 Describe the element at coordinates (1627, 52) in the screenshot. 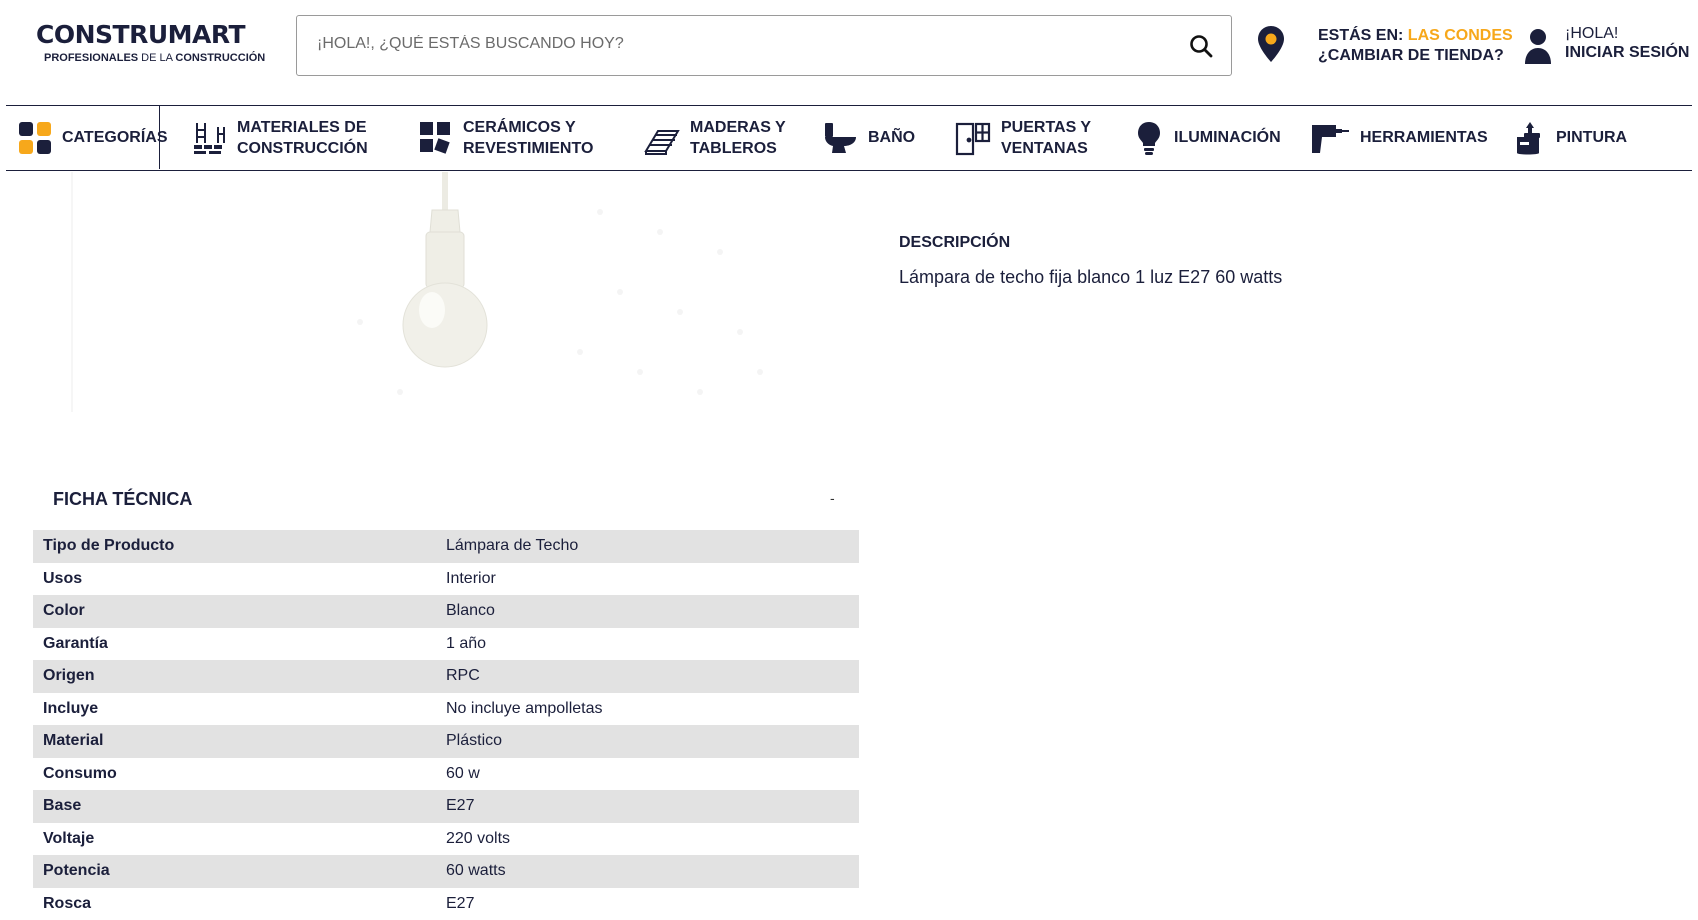

I see `login-link: INICIAR SESIÓN` at that location.